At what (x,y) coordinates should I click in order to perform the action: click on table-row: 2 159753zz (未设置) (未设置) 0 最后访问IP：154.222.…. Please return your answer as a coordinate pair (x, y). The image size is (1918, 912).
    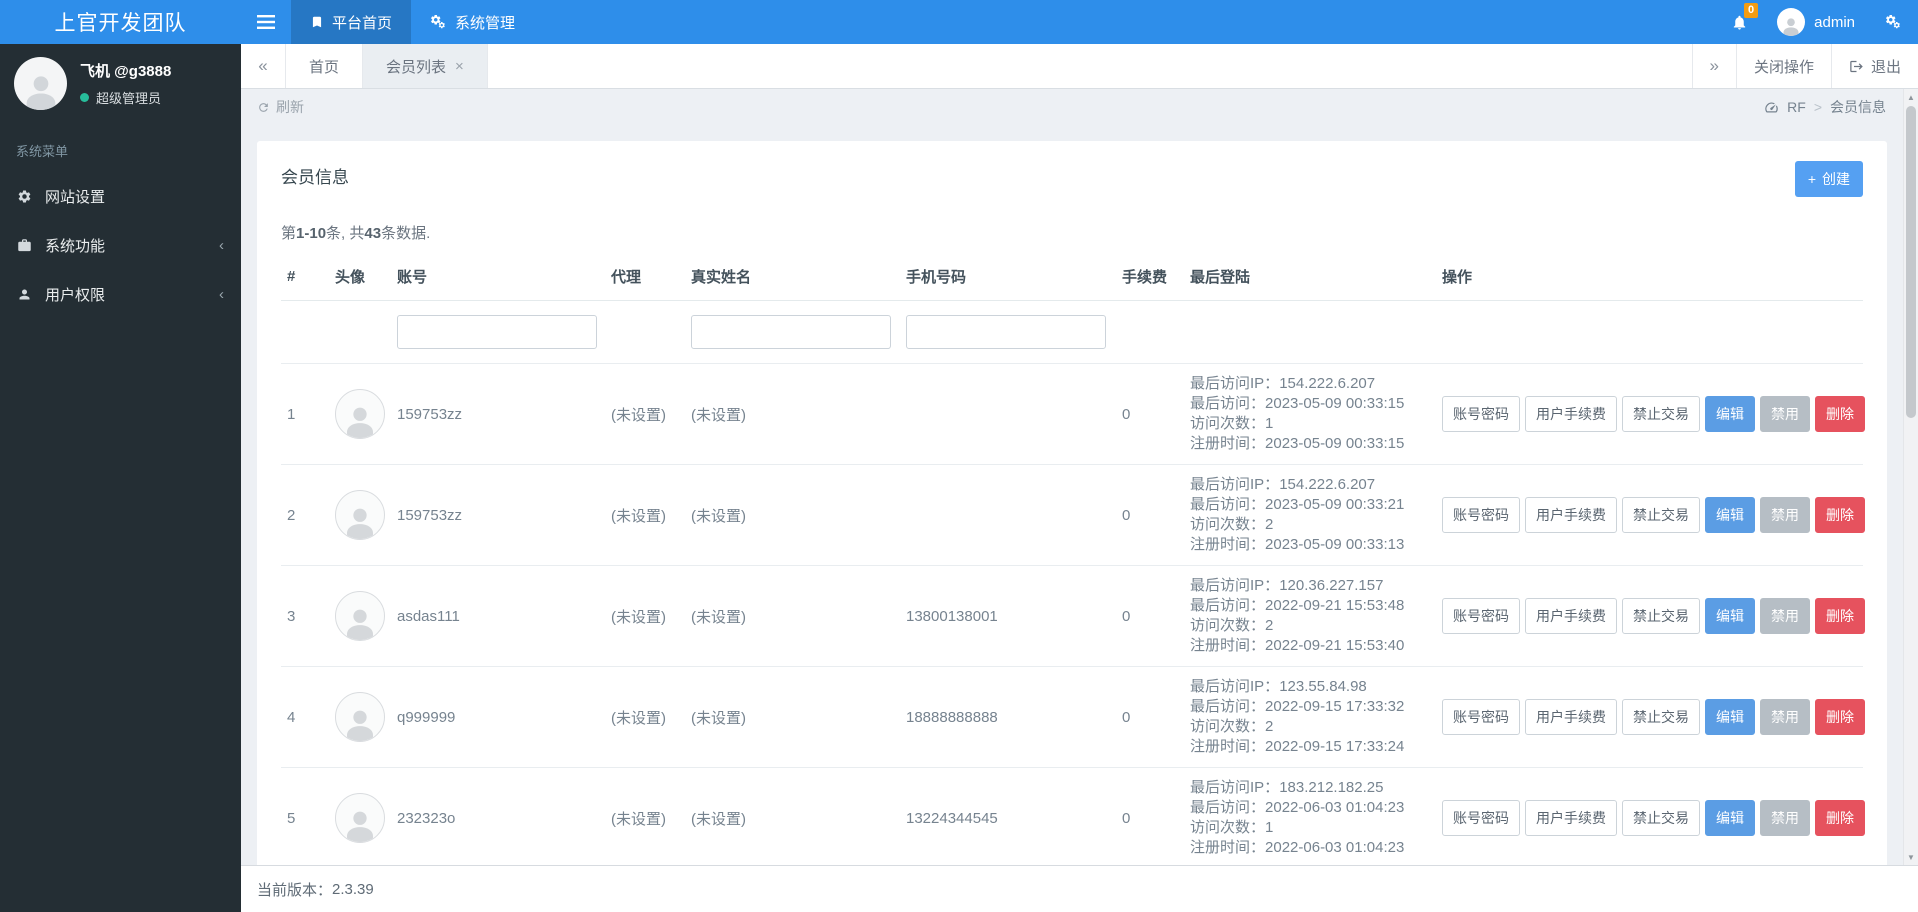
    Looking at the image, I should click on (1073, 515).